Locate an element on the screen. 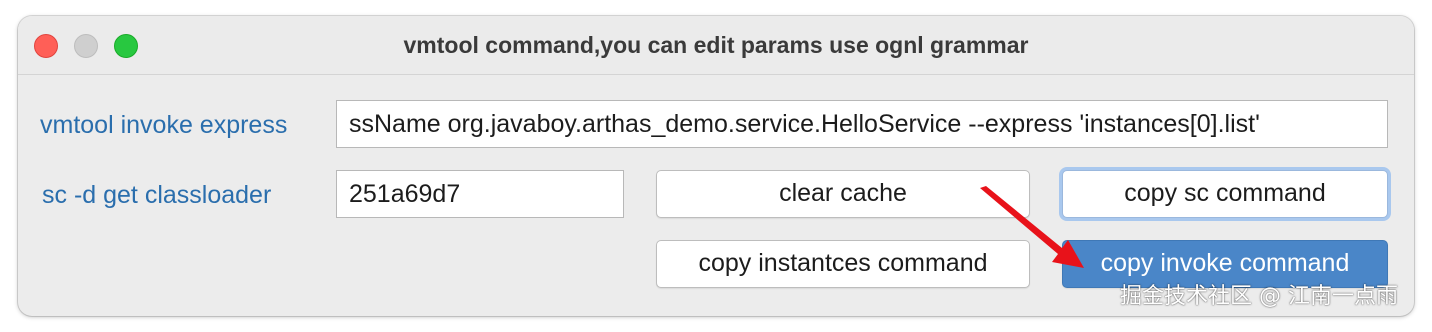 Image resolution: width=1432 pixels, height=332 pixels. copy-instances-command-button: copy instantces command is located at coordinates (843, 264).